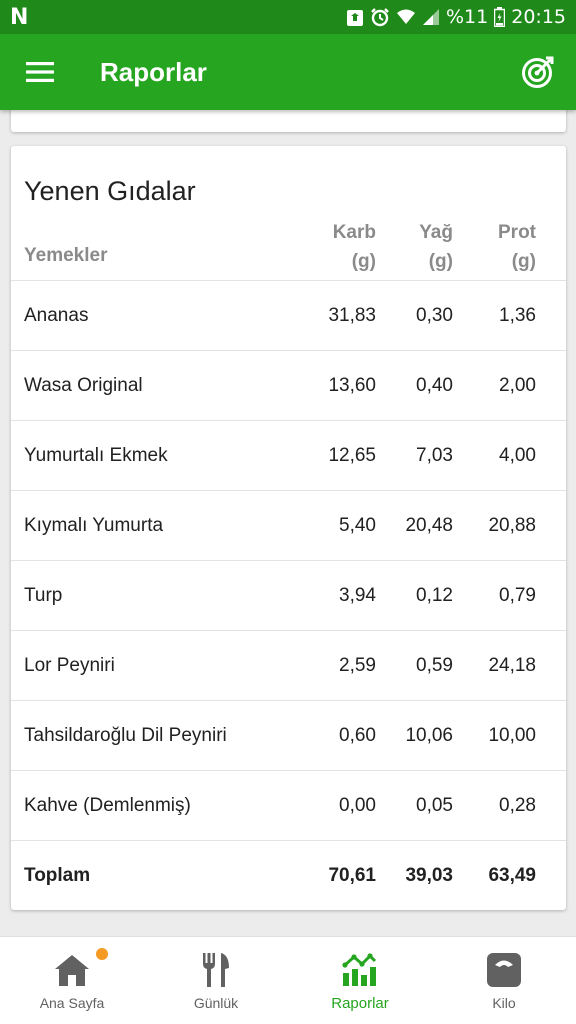 This screenshot has width=576, height=1024. Describe the element at coordinates (288, 455) in the screenshot. I see `table-row: Yumurtalı Ekmek 12,65 7,03 4,00` at that location.